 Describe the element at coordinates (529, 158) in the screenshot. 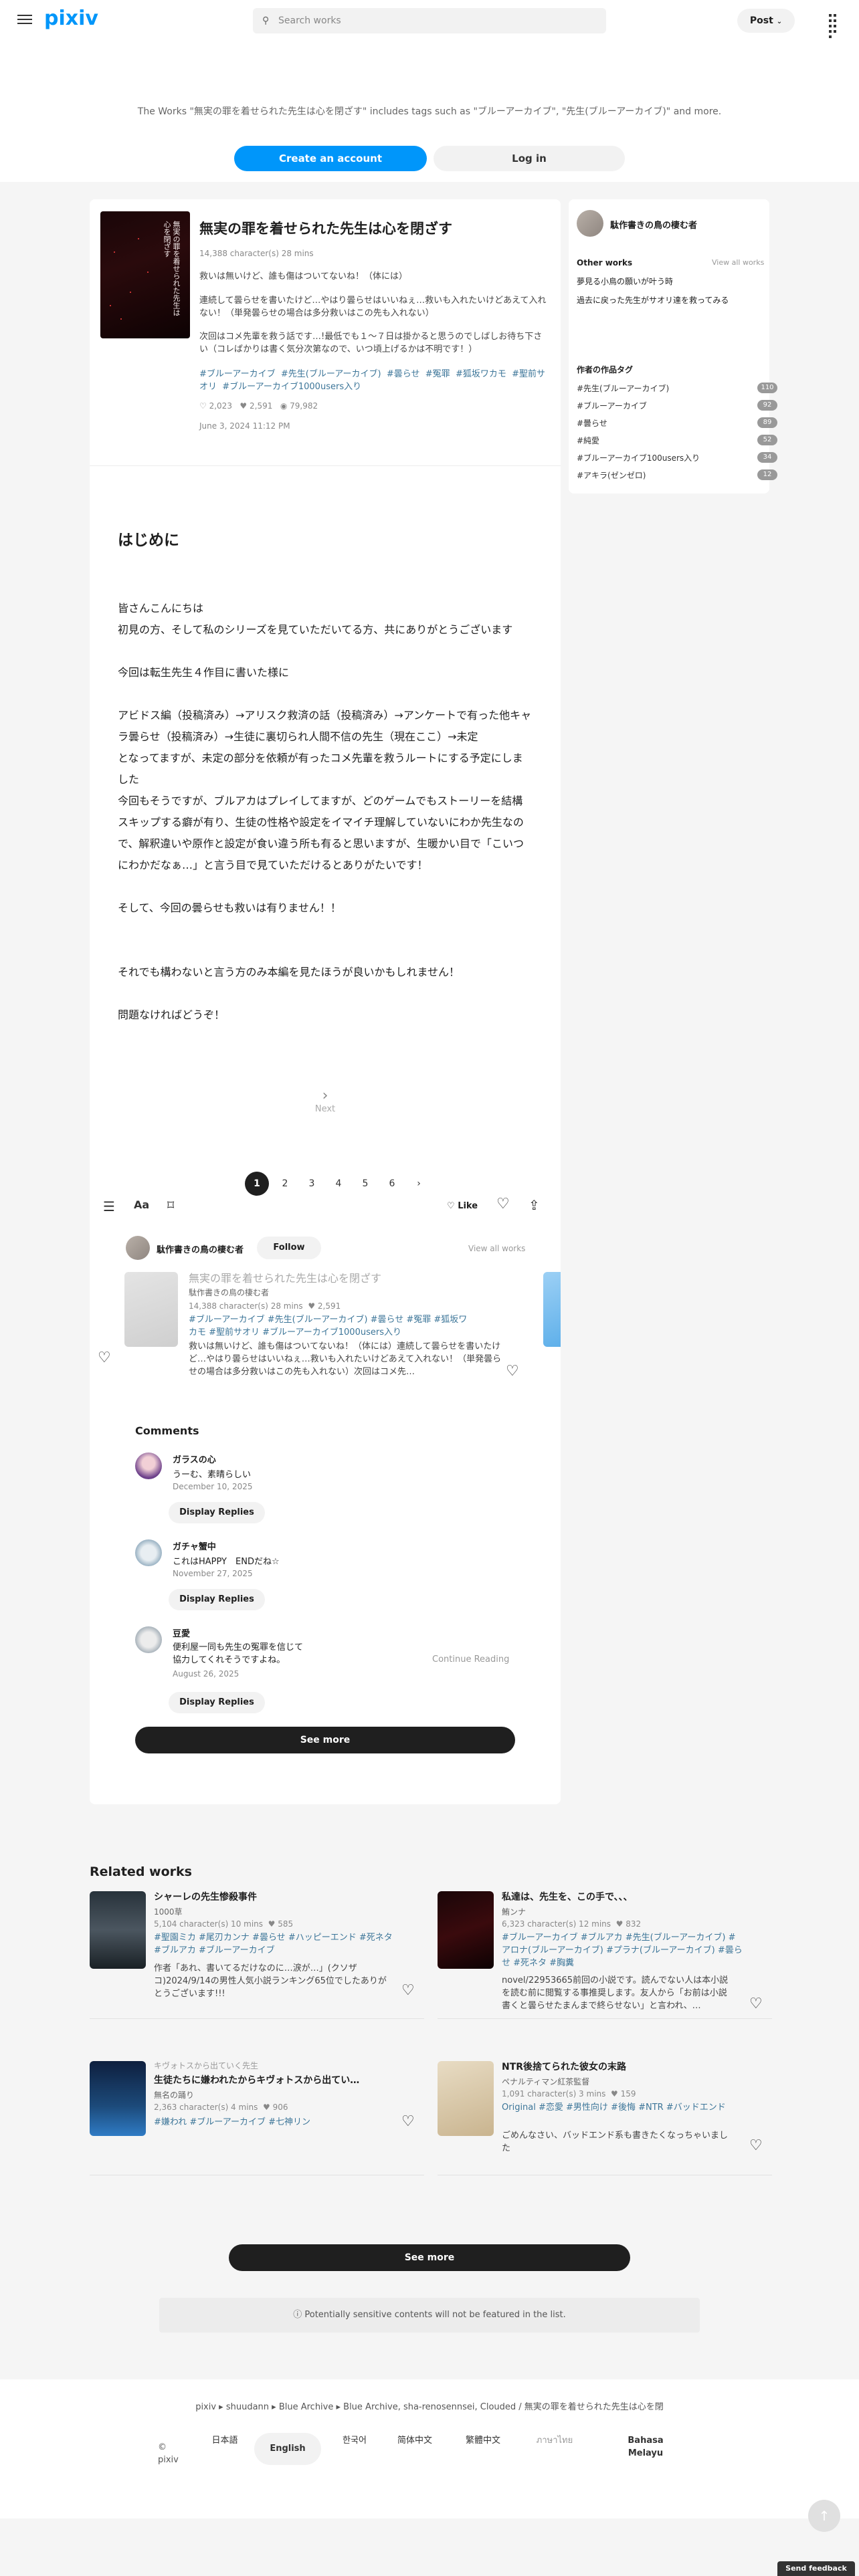

I see `login-button: Log in` at that location.